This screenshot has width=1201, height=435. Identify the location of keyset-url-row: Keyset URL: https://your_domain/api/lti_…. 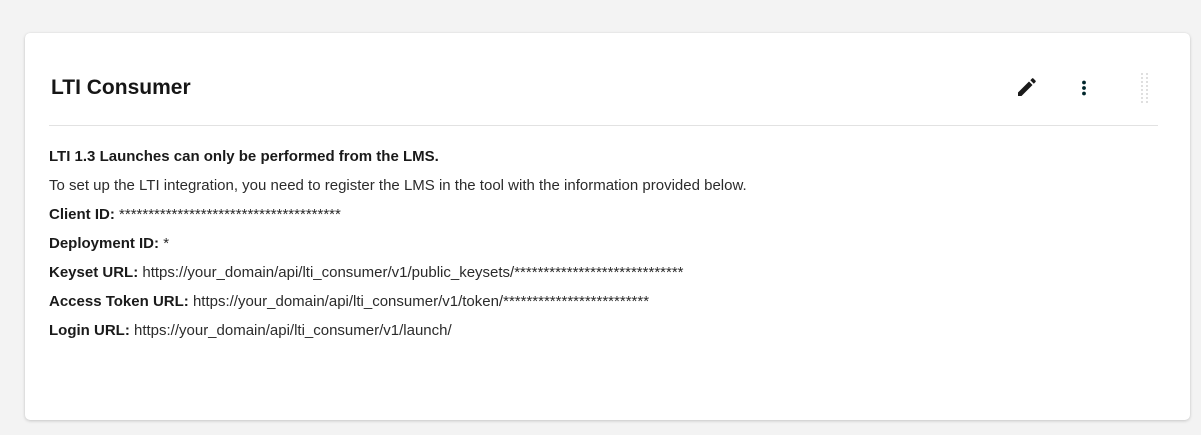
(603, 277).